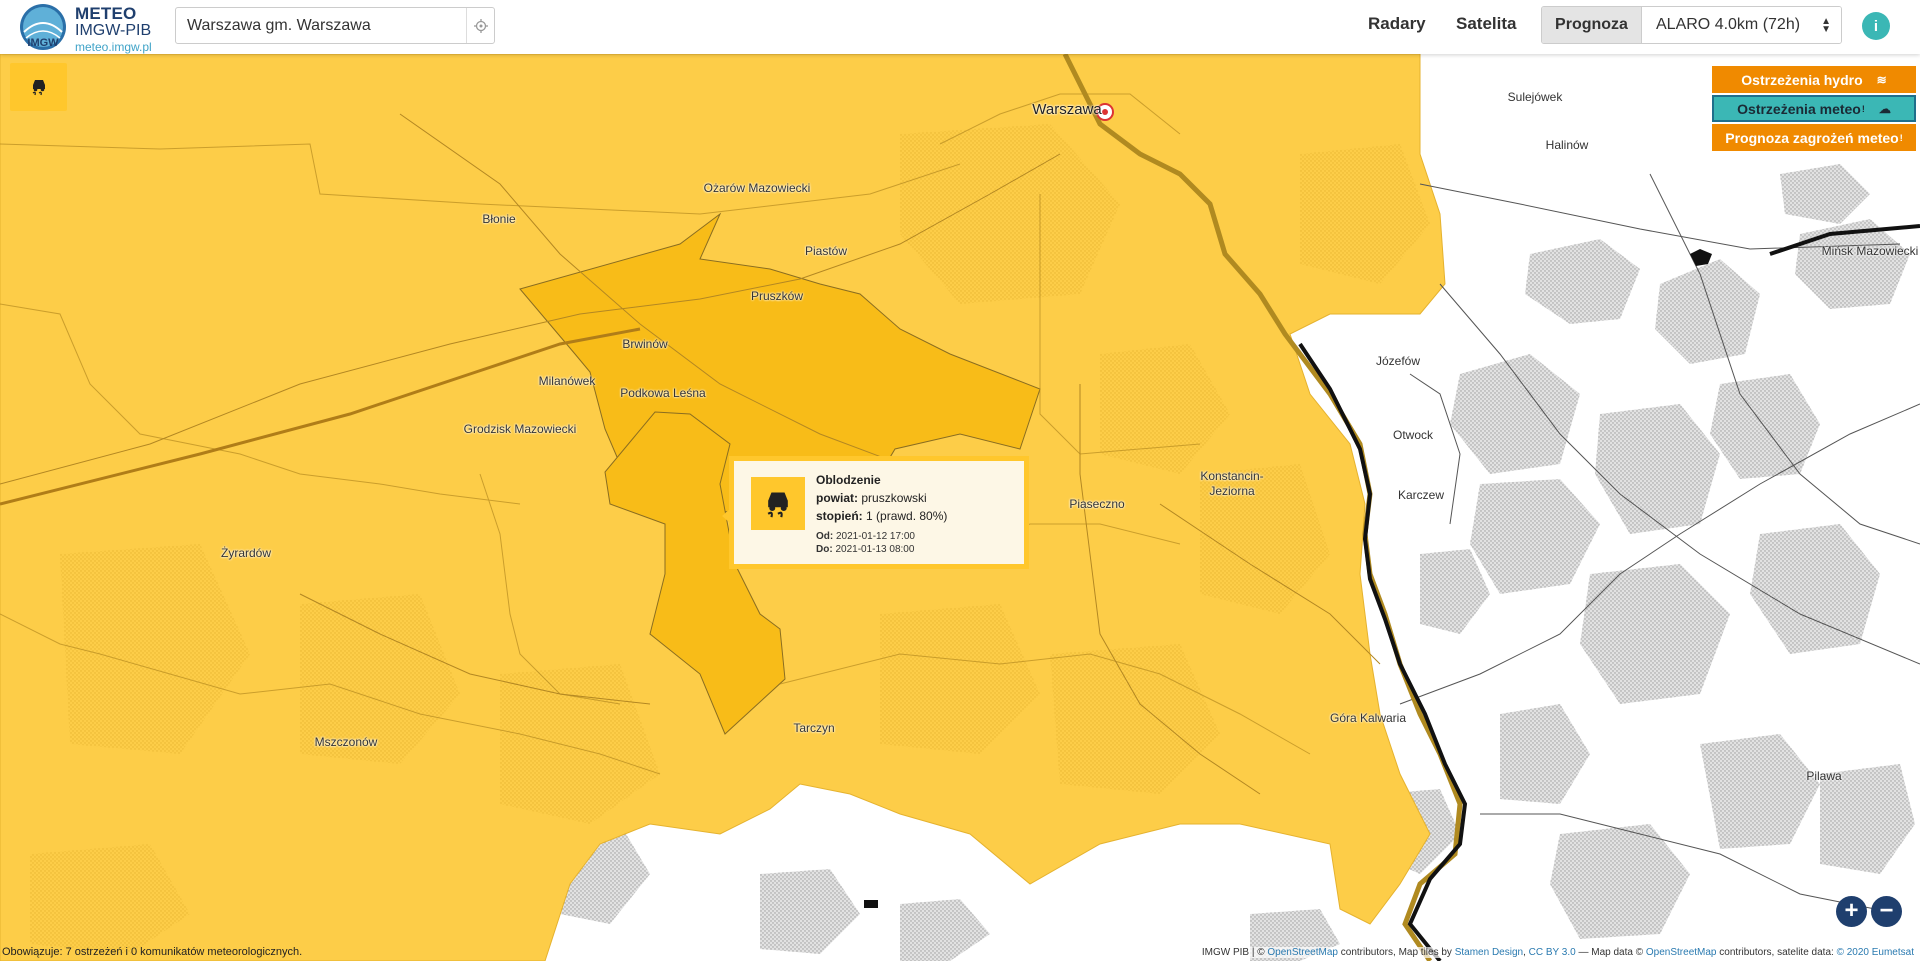 Image resolution: width=1920 pixels, height=961 pixels. Describe the element at coordinates (1396, 952) in the screenshot. I see `attr-text-2: contributors, Map tiles by` at that location.